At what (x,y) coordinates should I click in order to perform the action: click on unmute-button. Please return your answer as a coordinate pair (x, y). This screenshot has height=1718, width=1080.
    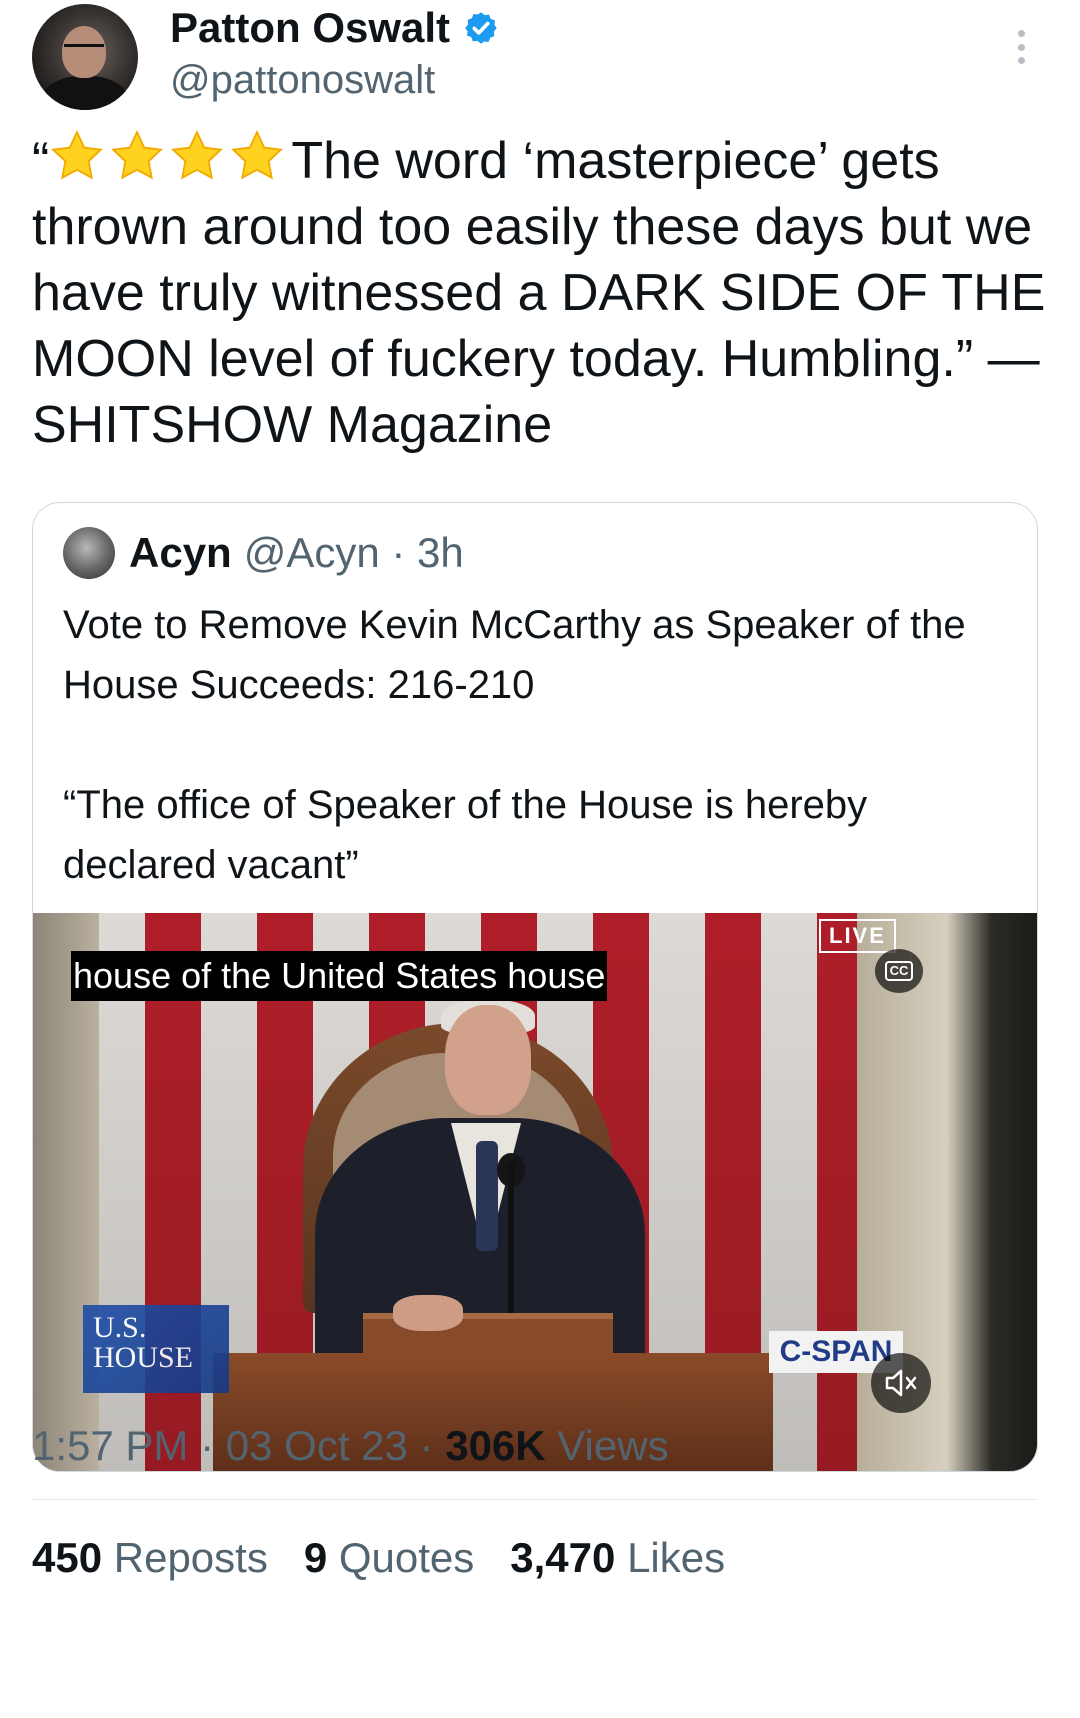
    Looking at the image, I should click on (901, 1383).